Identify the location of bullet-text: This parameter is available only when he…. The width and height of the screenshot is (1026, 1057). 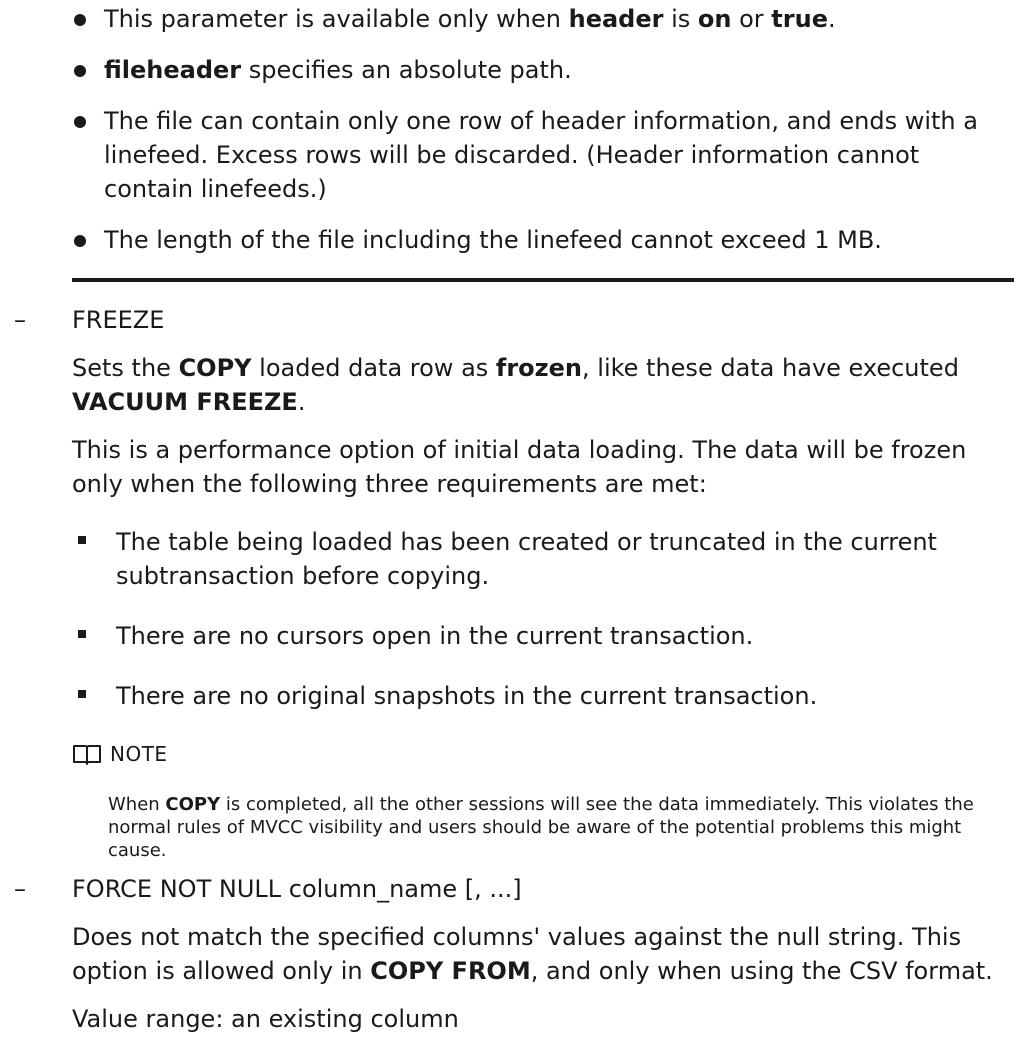
(470, 19).